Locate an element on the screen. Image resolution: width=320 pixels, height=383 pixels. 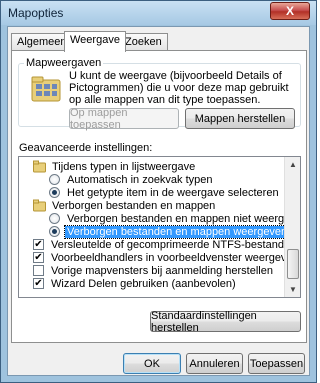
button-label: Annuleren is located at coordinates (214, 363).